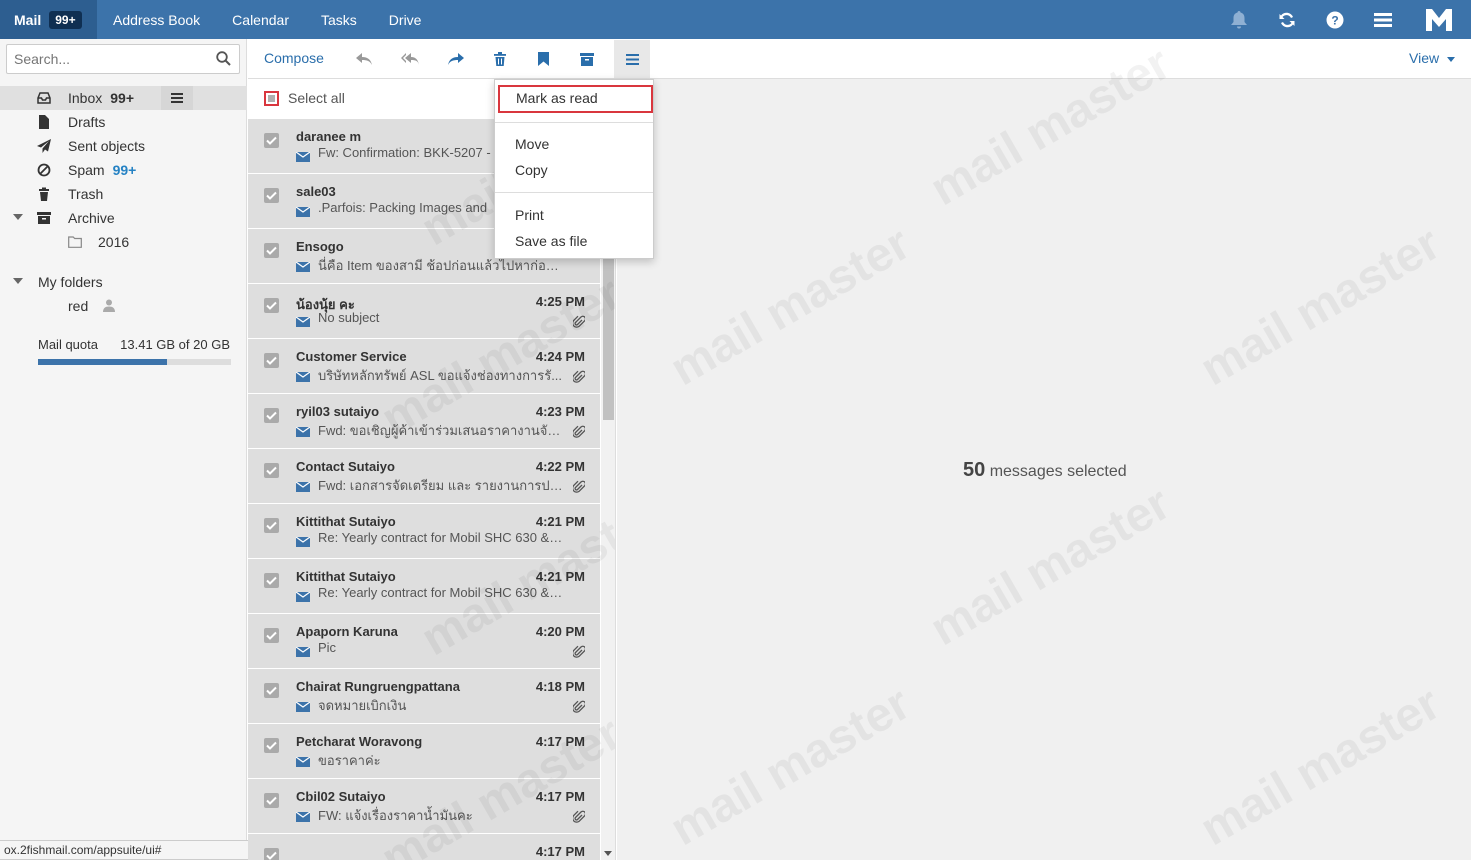  Describe the element at coordinates (424, 641) in the screenshot. I see `message-row: Apaporn Karuna 4:20 PM Pic` at that location.